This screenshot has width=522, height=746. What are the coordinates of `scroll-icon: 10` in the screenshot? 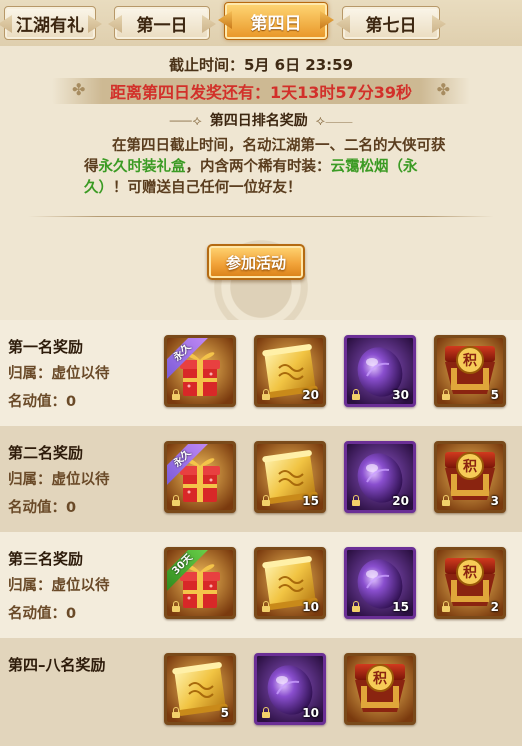 It's located at (290, 583).